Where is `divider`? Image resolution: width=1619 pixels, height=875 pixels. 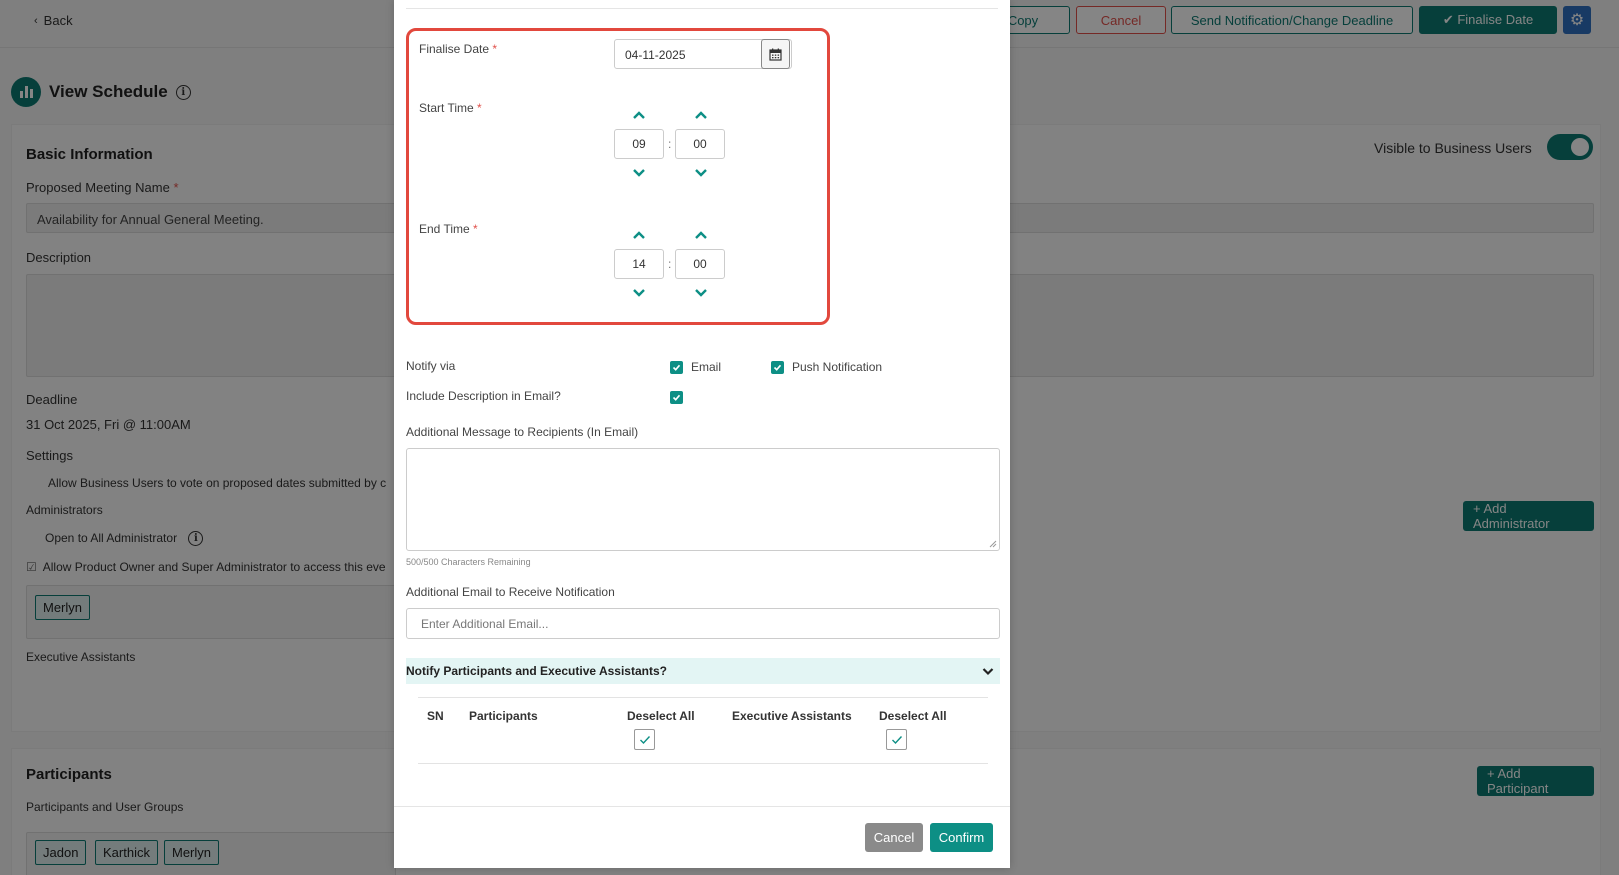 divider is located at coordinates (702, 8).